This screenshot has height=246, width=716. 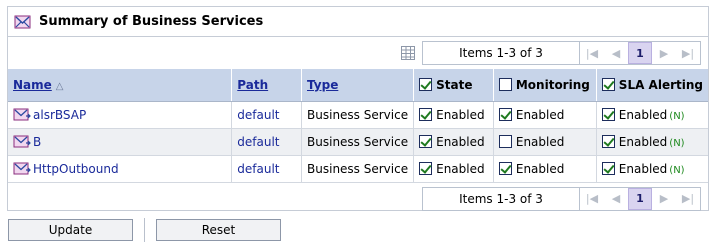 What do you see at coordinates (120, 169) in the screenshot?
I see `cell-name: HttpOutbound` at bounding box center [120, 169].